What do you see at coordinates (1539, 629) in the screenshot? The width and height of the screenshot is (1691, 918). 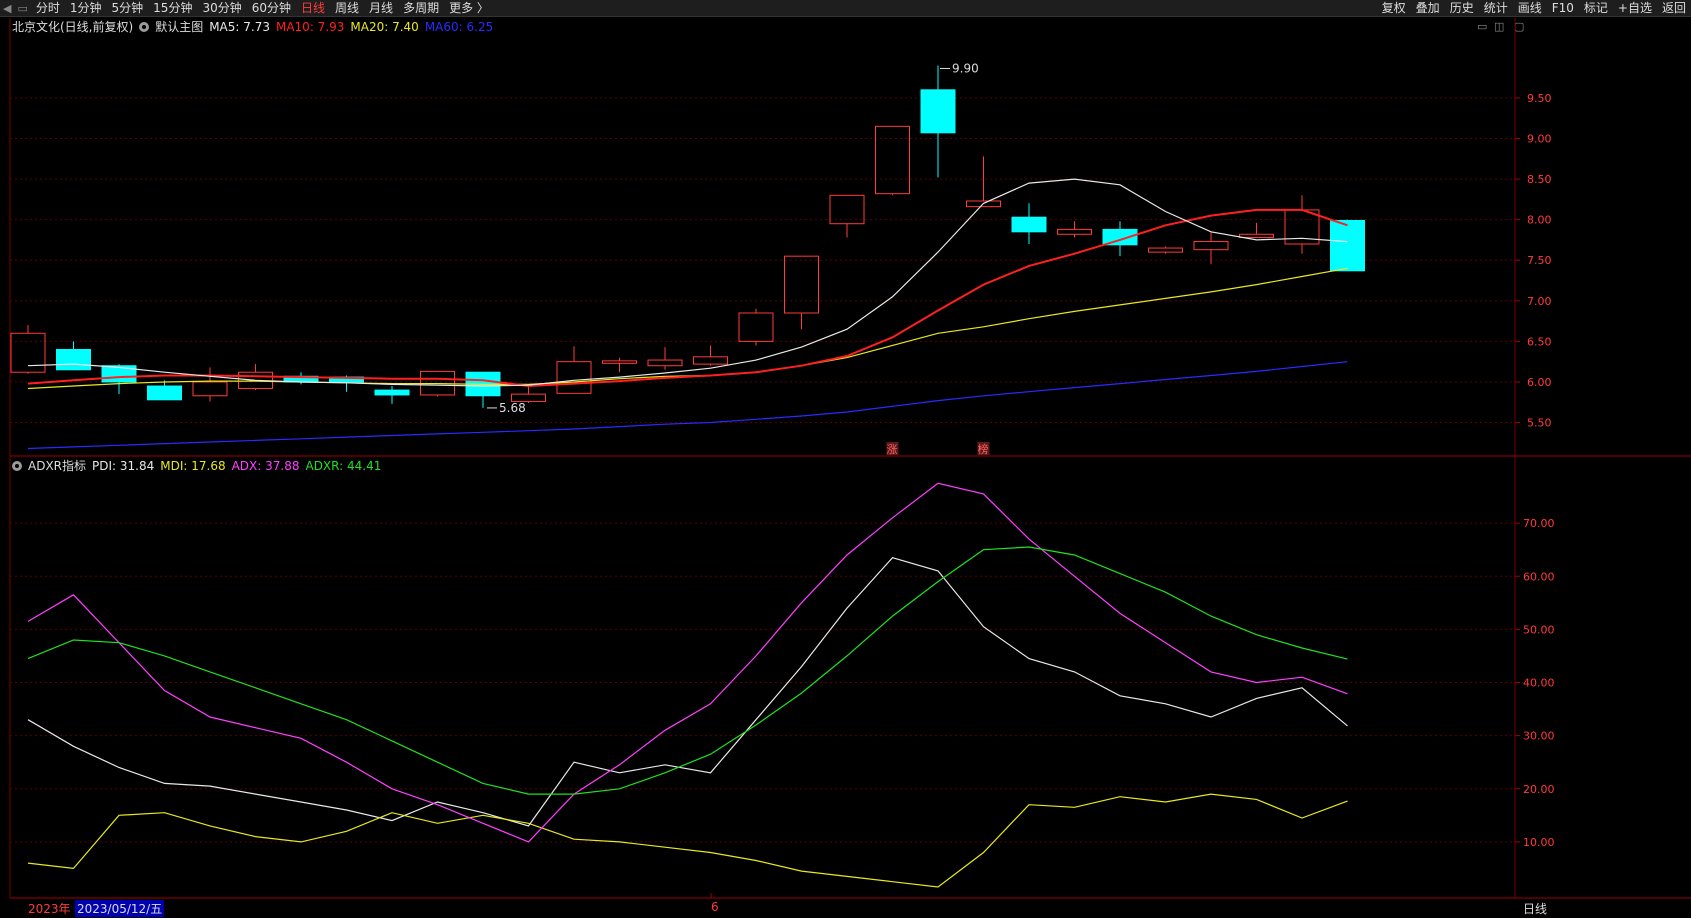 I see `sub-ytick-label: 50.00` at bounding box center [1539, 629].